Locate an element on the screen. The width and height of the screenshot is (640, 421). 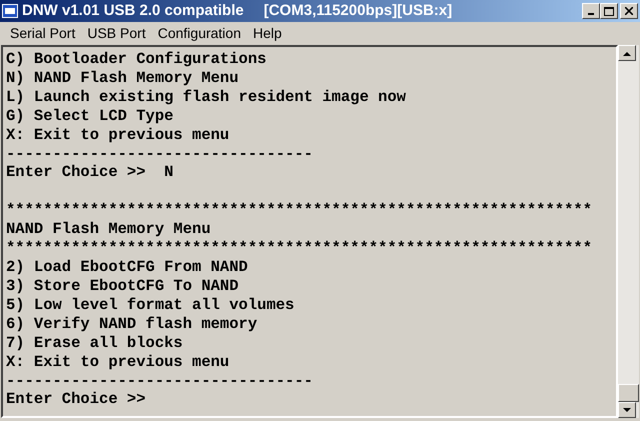
terminal-line: 2) Load EbootCFG From NAND is located at coordinates (127, 267).